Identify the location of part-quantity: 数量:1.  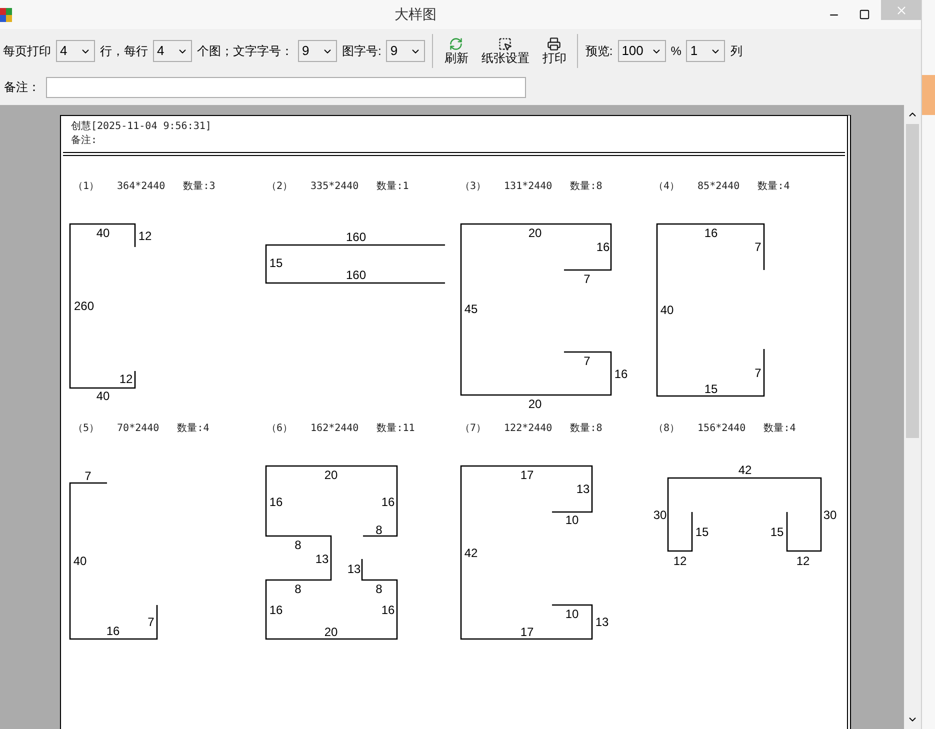
(392, 187).